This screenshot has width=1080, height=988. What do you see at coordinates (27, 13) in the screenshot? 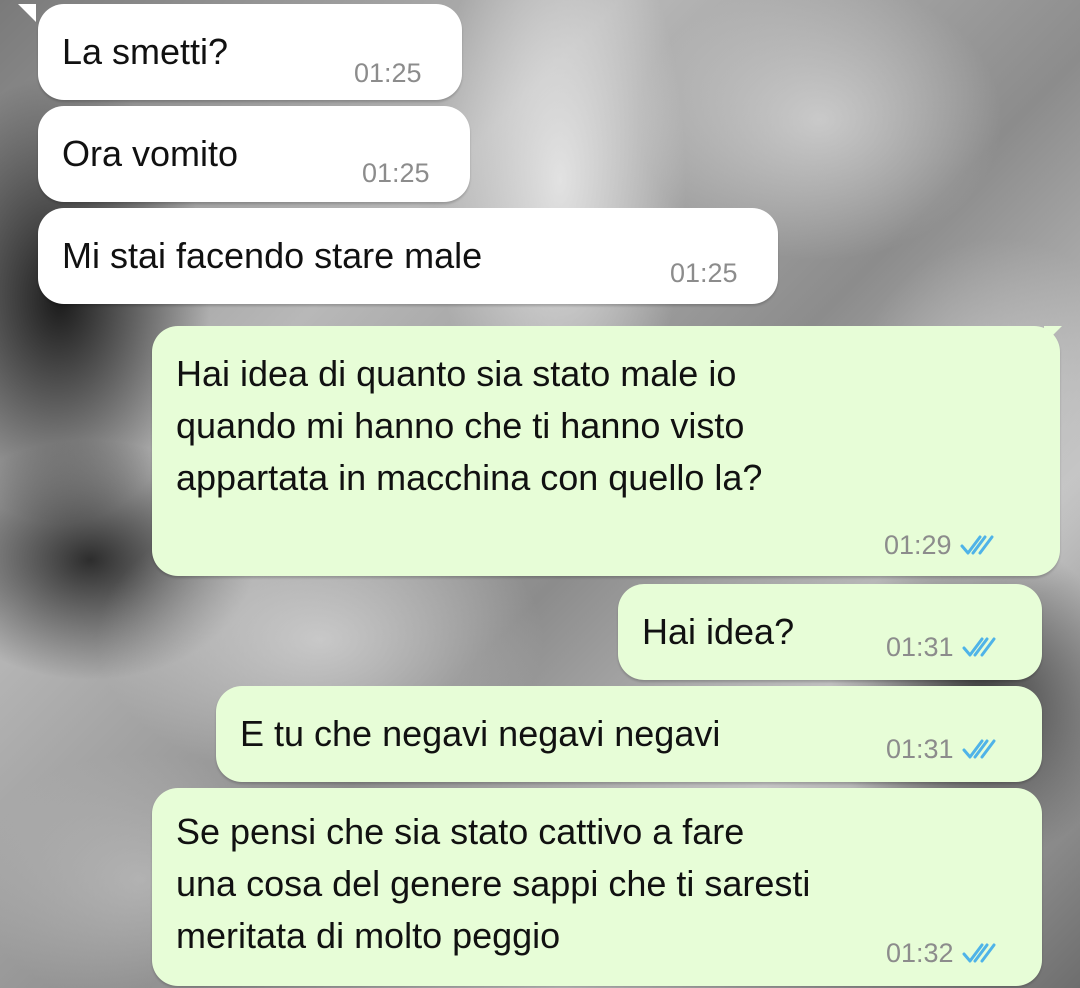
I see `bubble-tail` at bounding box center [27, 13].